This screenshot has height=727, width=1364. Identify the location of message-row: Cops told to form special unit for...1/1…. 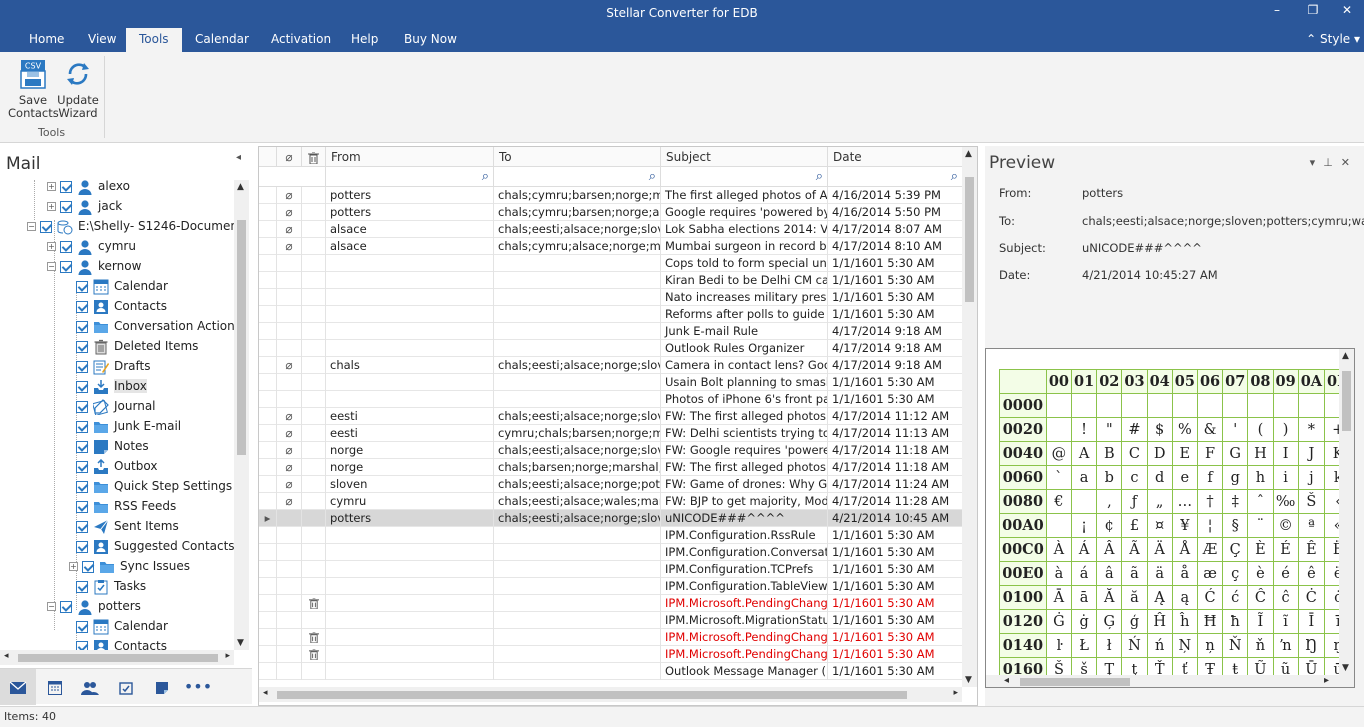
(610, 263).